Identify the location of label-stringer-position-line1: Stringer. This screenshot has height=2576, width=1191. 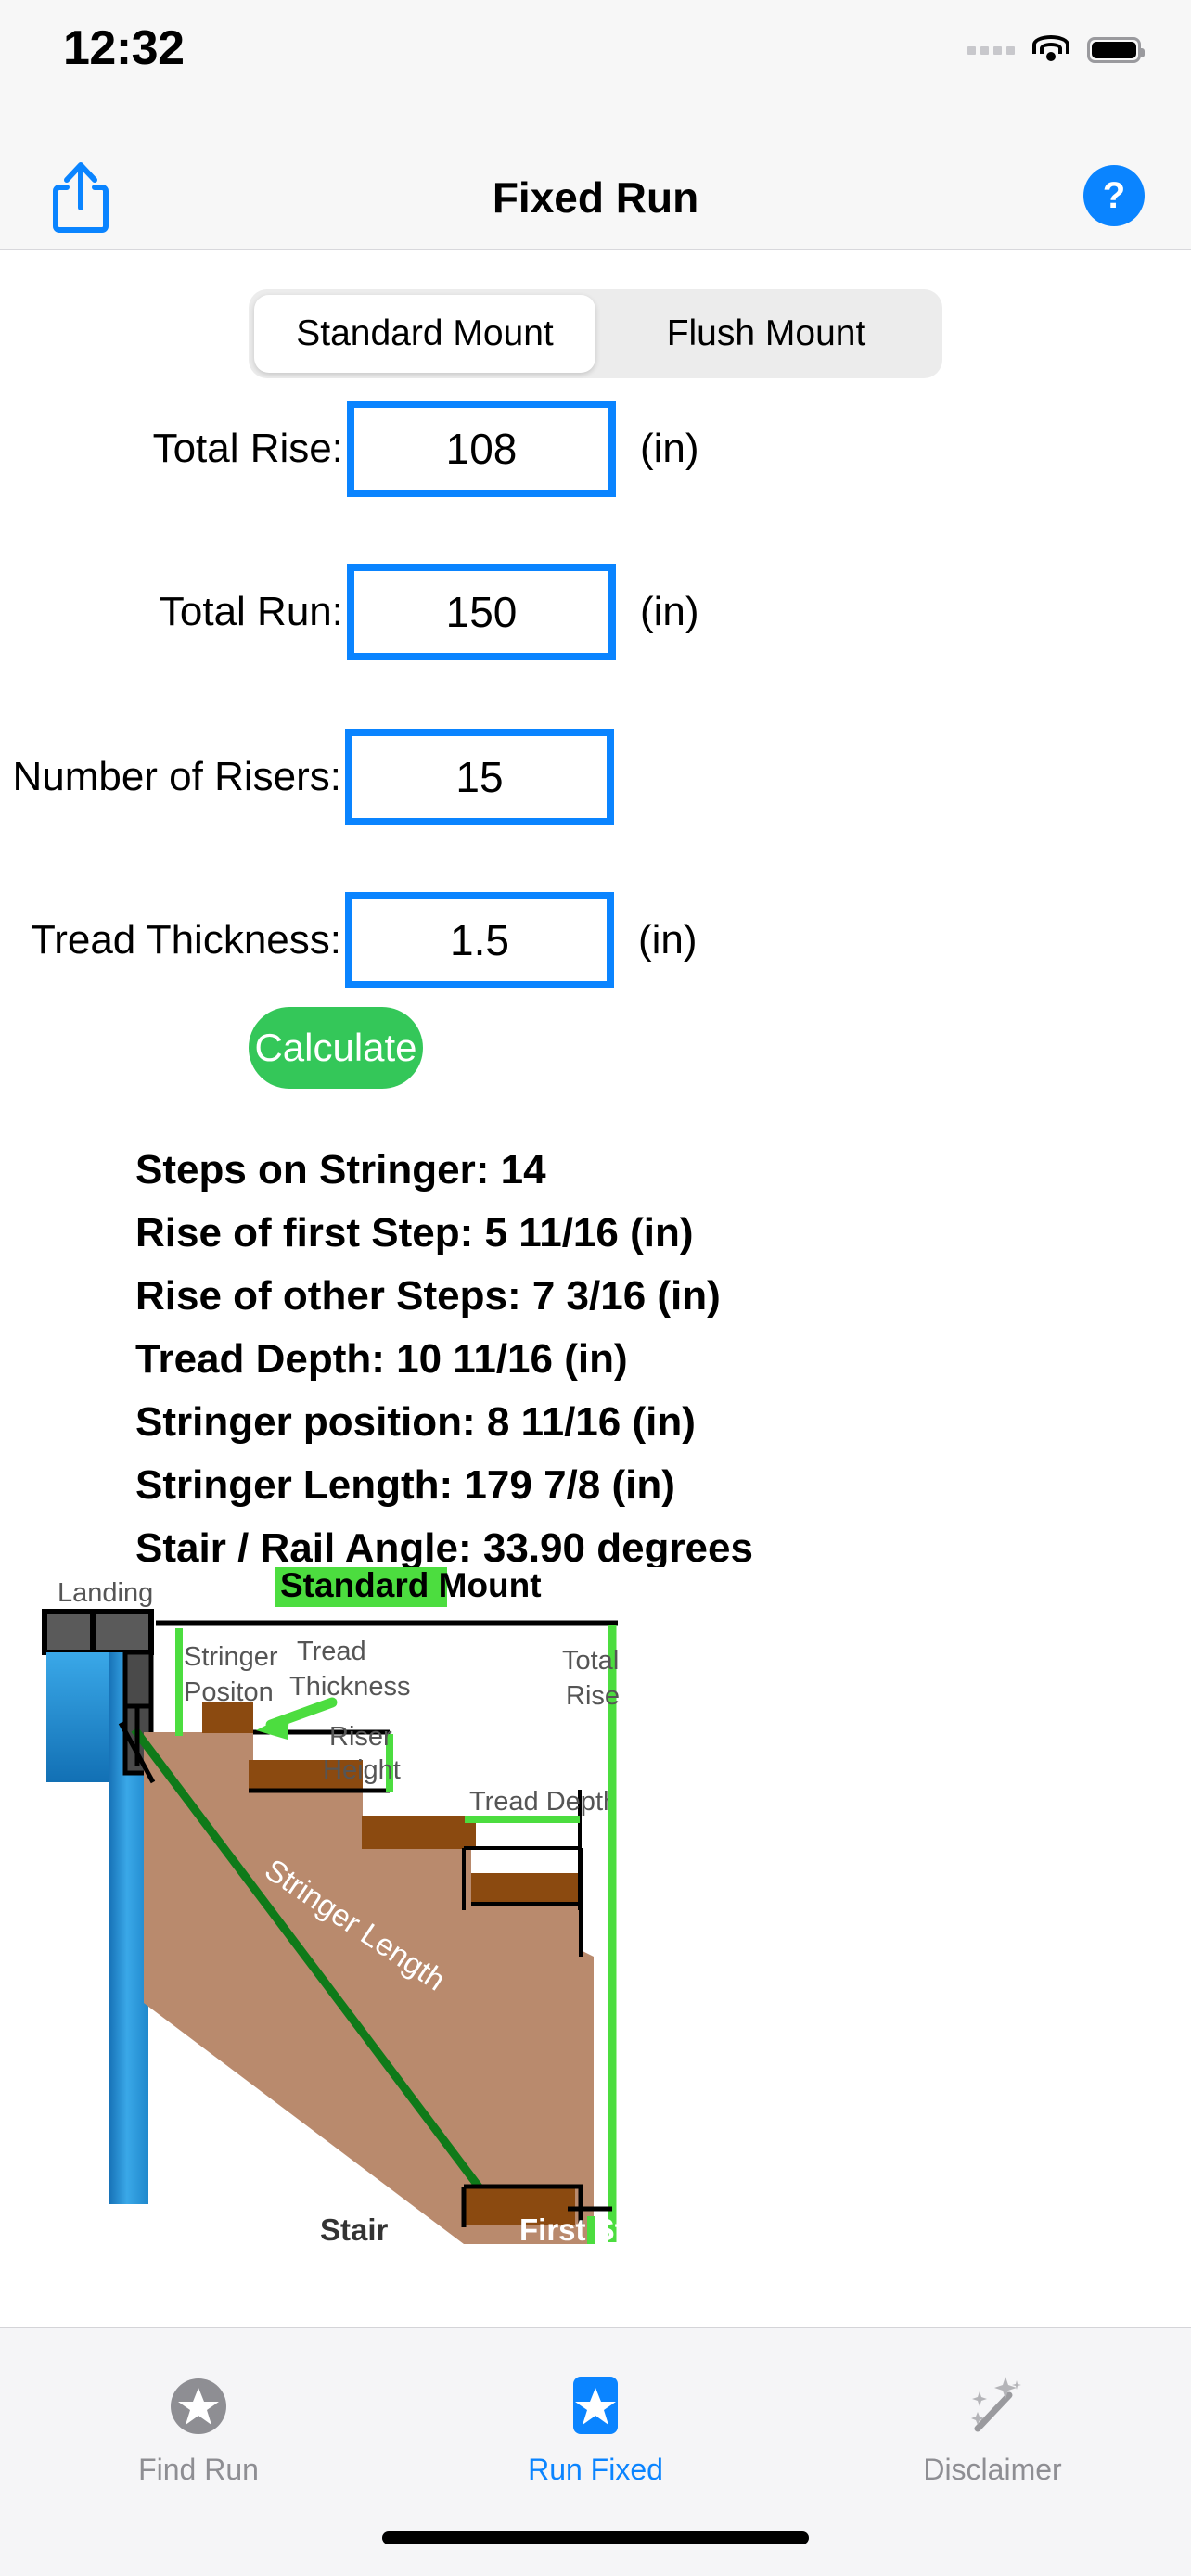
(231, 1657).